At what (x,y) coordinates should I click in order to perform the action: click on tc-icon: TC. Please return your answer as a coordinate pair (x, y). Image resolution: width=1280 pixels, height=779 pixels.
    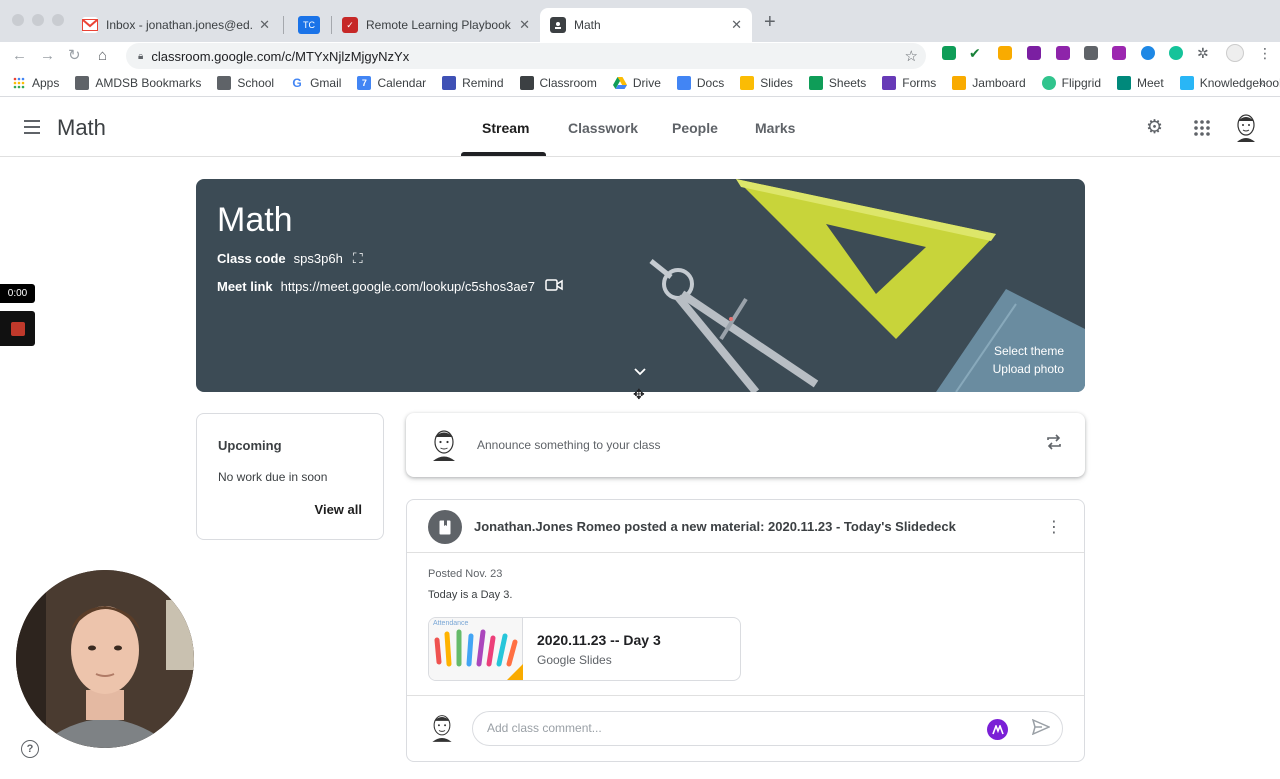
    Looking at the image, I should click on (309, 25).